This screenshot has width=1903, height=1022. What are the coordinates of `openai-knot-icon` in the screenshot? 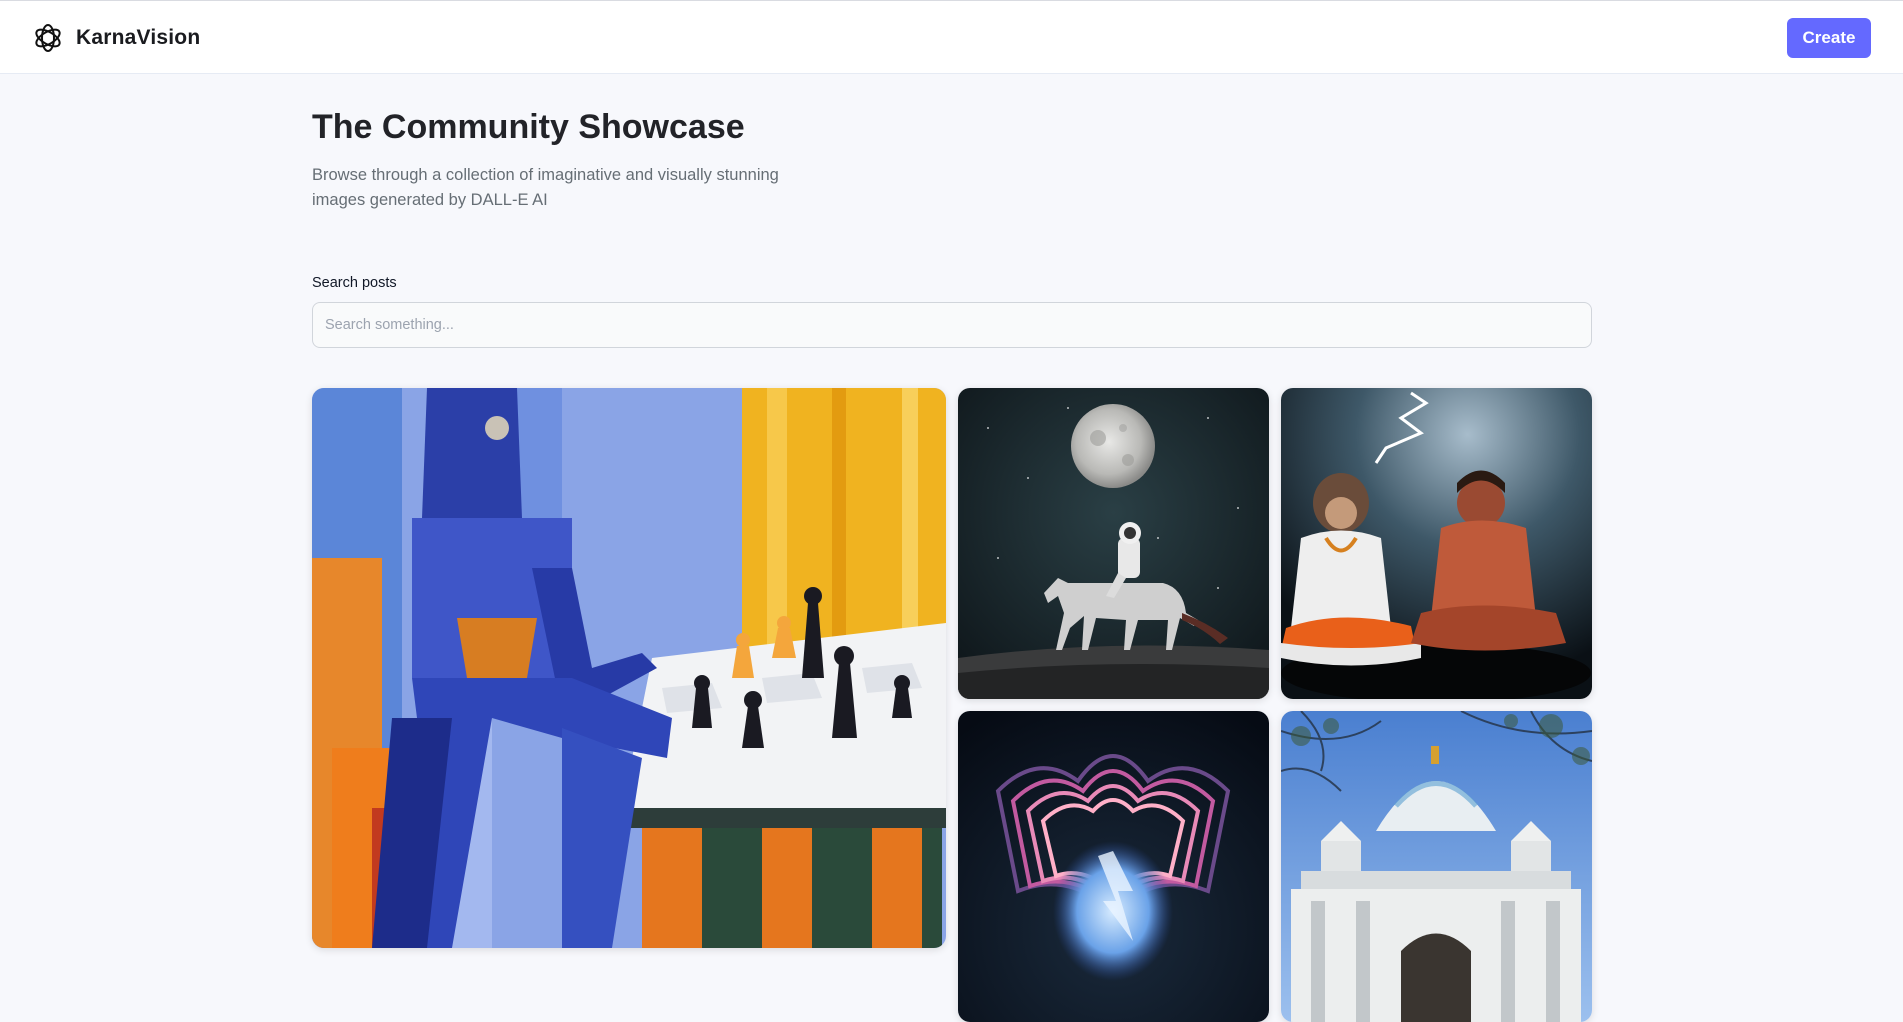 It's located at (48, 38).